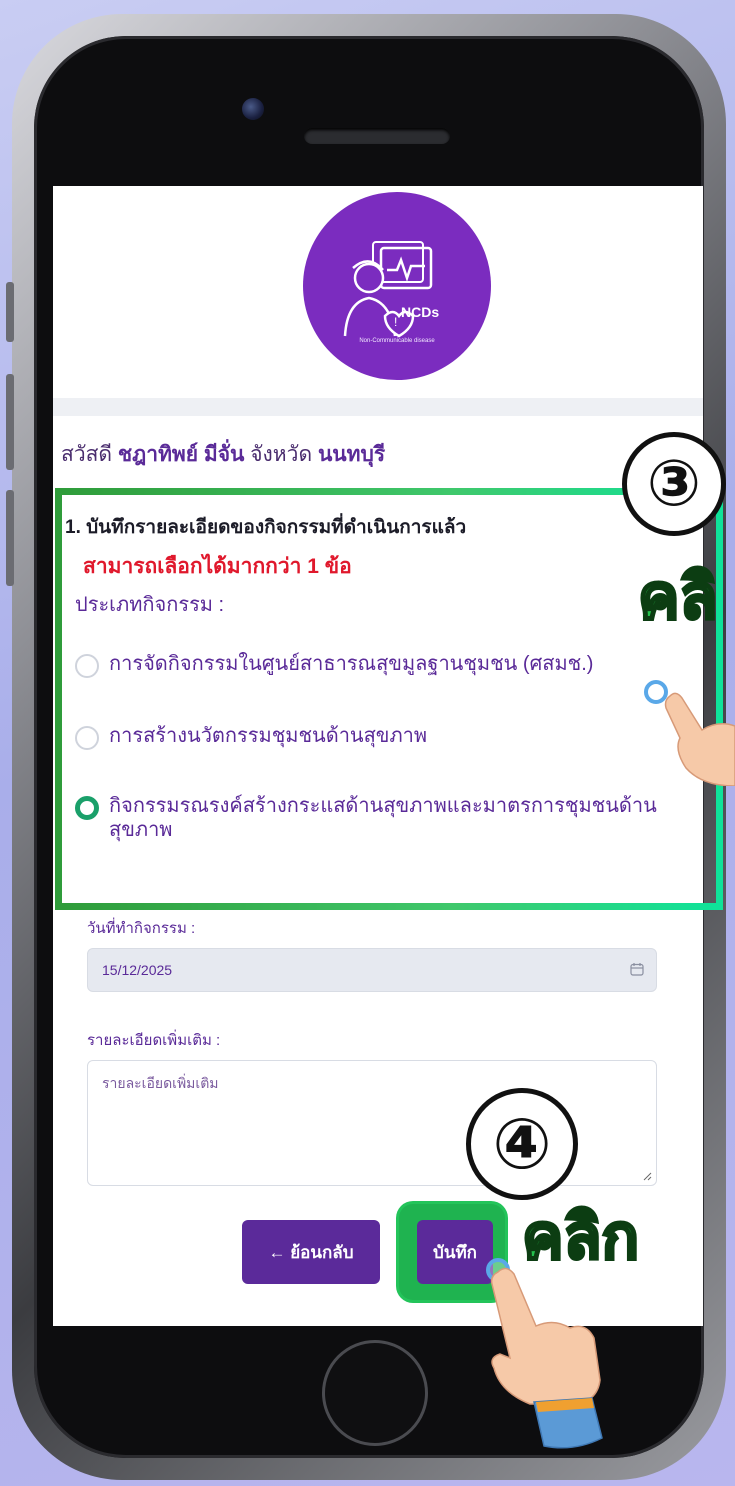 The height and width of the screenshot is (1486, 735). What do you see at coordinates (160, 1083) in the screenshot?
I see `details-placeholder: รายละเอียดเพิ่มเติม` at bounding box center [160, 1083].